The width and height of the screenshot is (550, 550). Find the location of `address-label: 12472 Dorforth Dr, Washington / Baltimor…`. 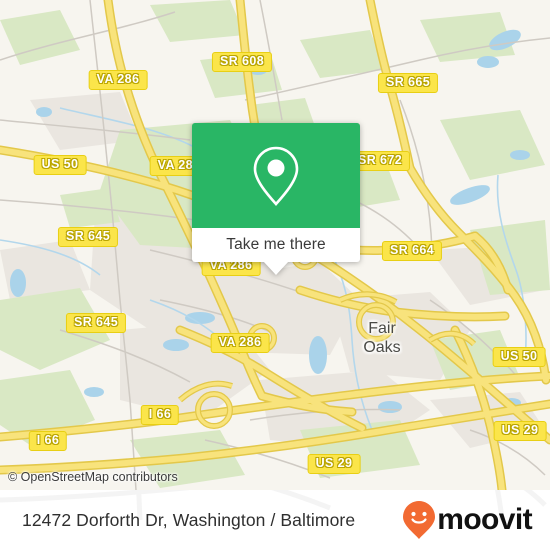

address-label: 12472 Dorforth Dr, Washington / Baltimor… is located at coordinates (189, 519).